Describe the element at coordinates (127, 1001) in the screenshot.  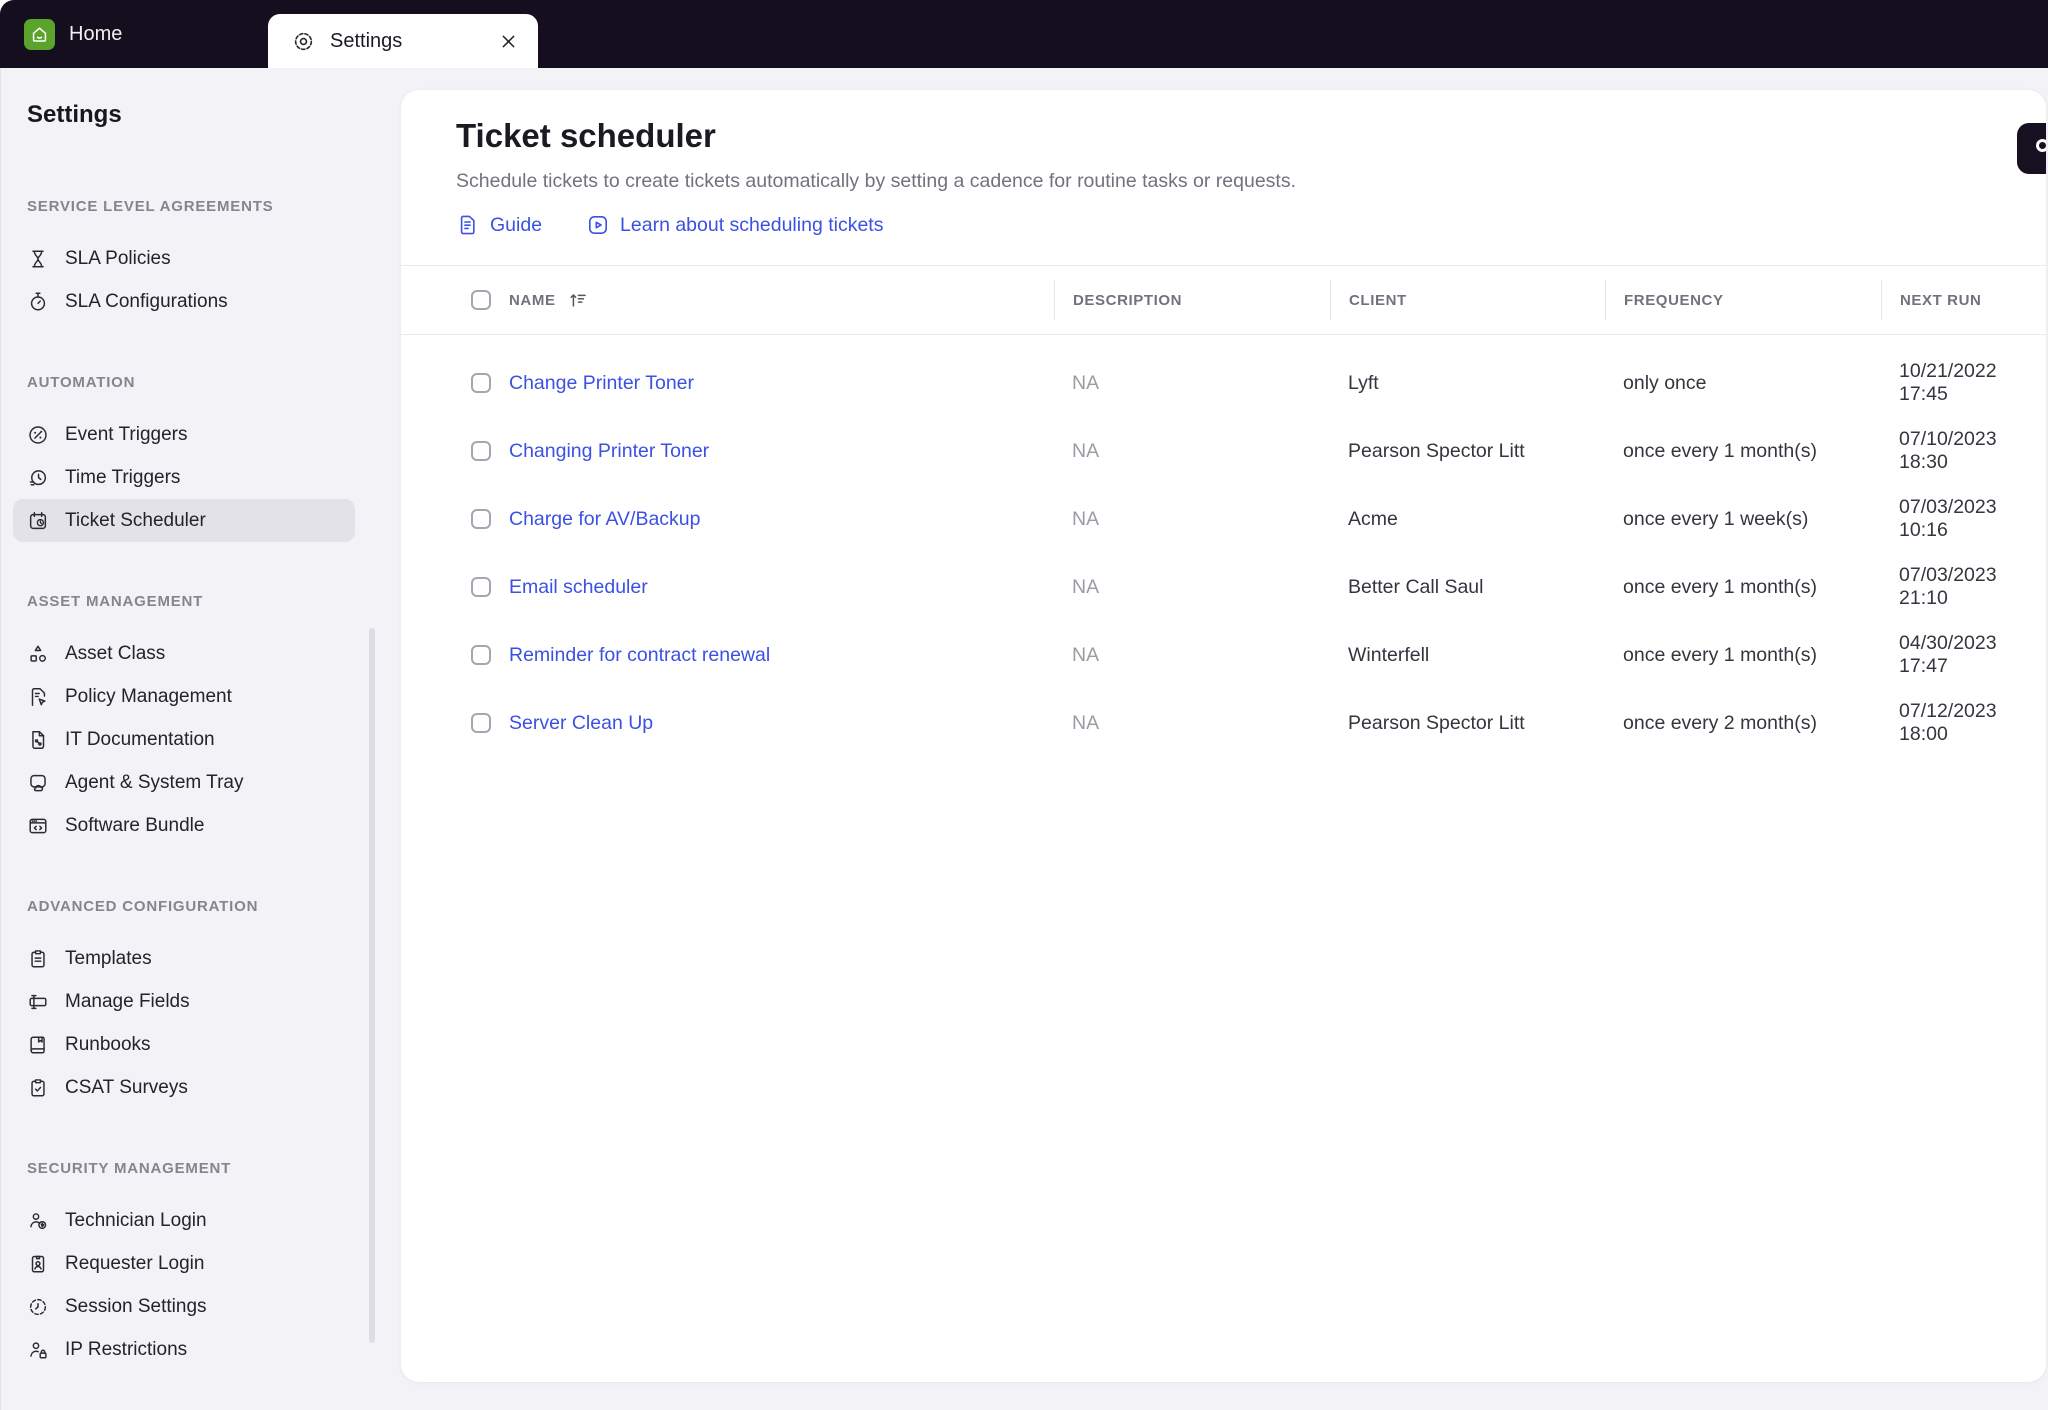
I see `sidebar-item-label: Manage Fields` at that location.